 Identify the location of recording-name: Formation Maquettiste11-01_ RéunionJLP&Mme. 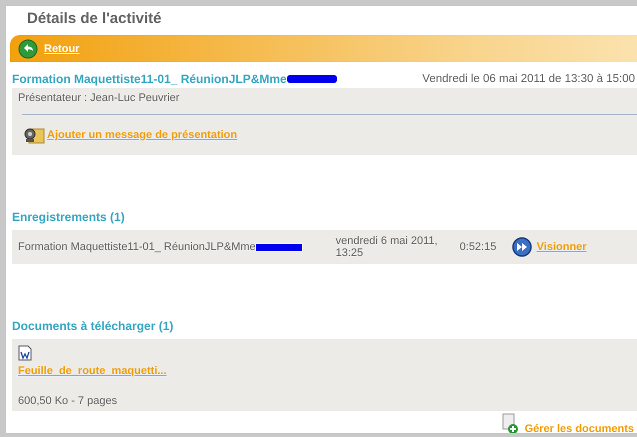
(137, 247).